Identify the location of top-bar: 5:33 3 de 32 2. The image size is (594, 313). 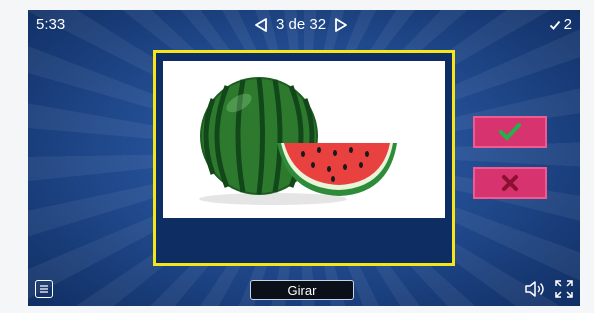
(304, 25).